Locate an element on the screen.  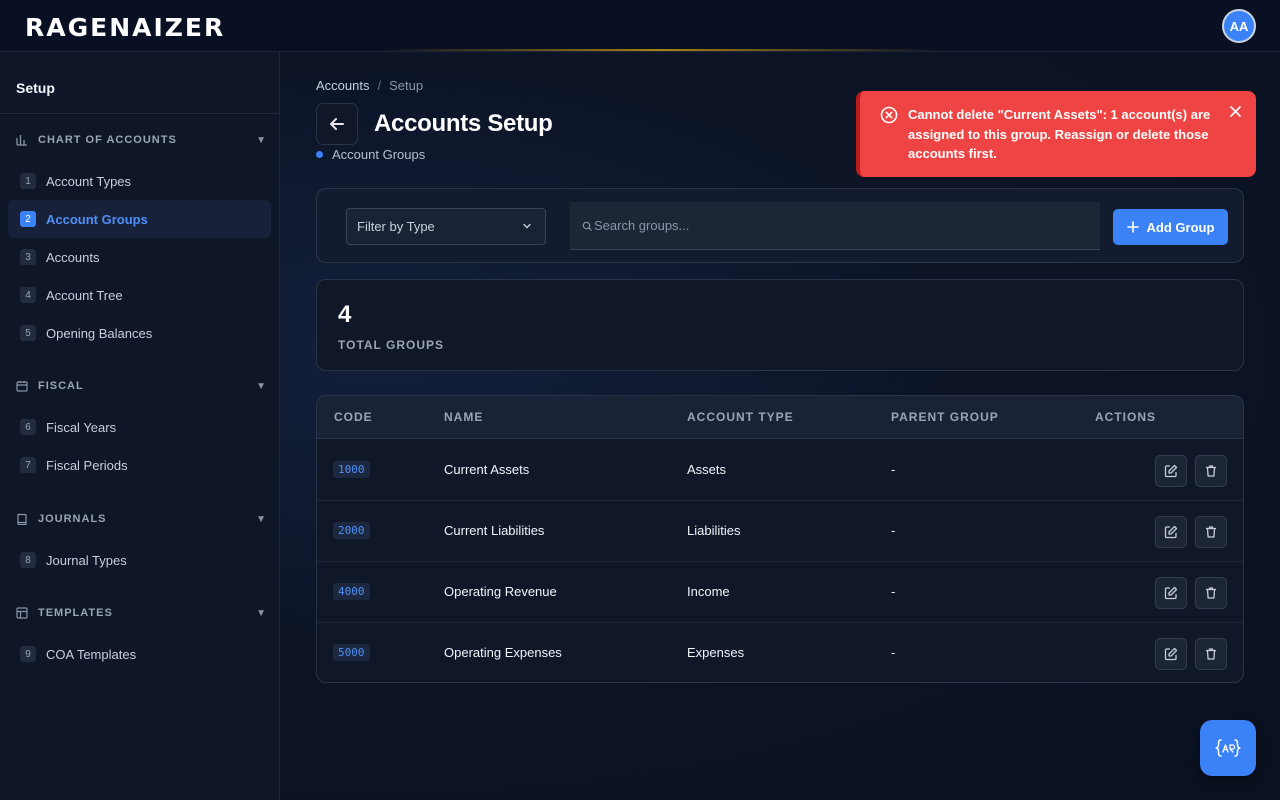
breadcrumb-item-accounts: Accounts is located at coordinates (342, 85).